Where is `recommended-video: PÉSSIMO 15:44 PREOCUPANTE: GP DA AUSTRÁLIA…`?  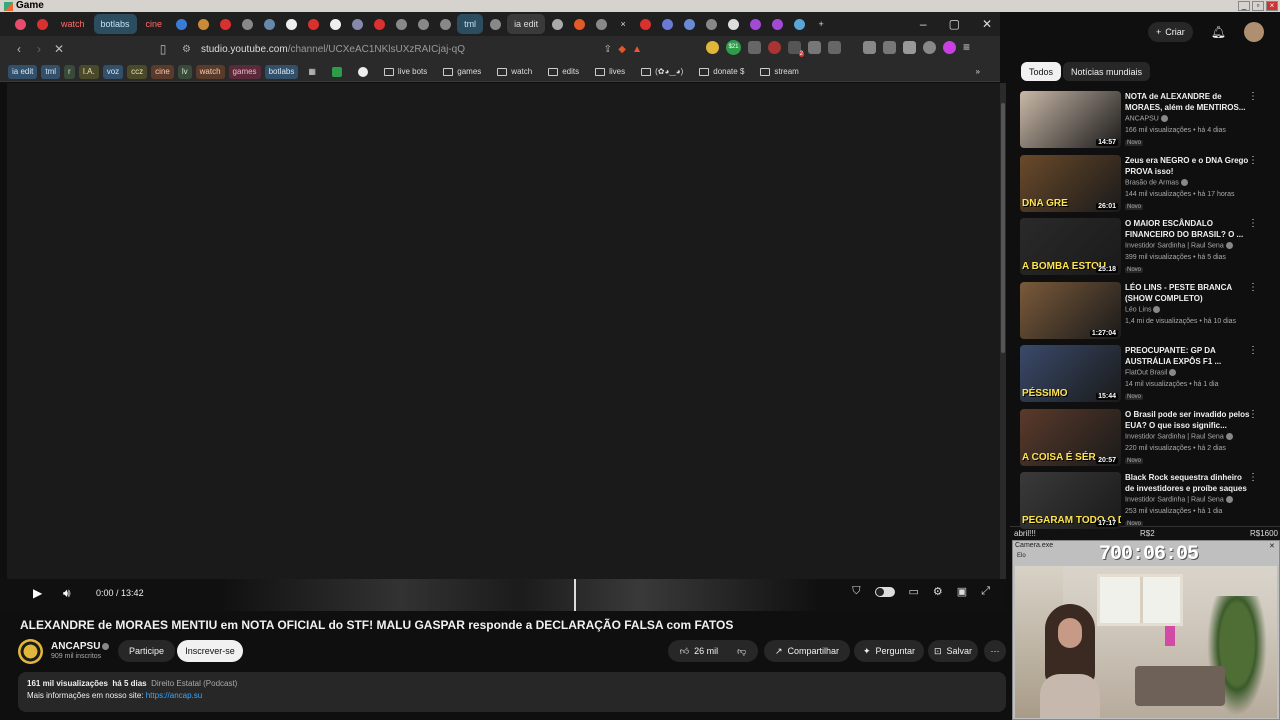 recommended-video: PÉSSIMO 15:44 PREOCUPANTE: GP DA AUSTRÁLIA… is located at coordinates (1146, 373).